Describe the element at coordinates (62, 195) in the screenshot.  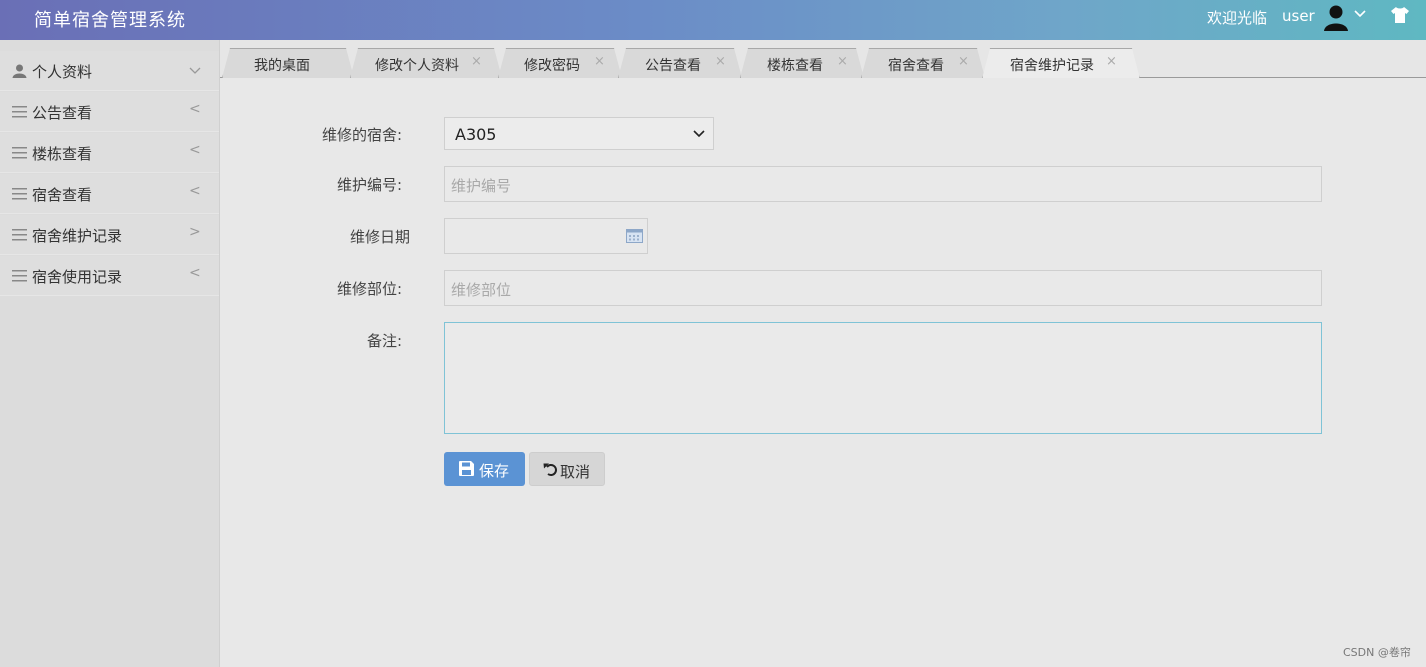
I see `sidebar-item-label: 宿舍查看` at that location.